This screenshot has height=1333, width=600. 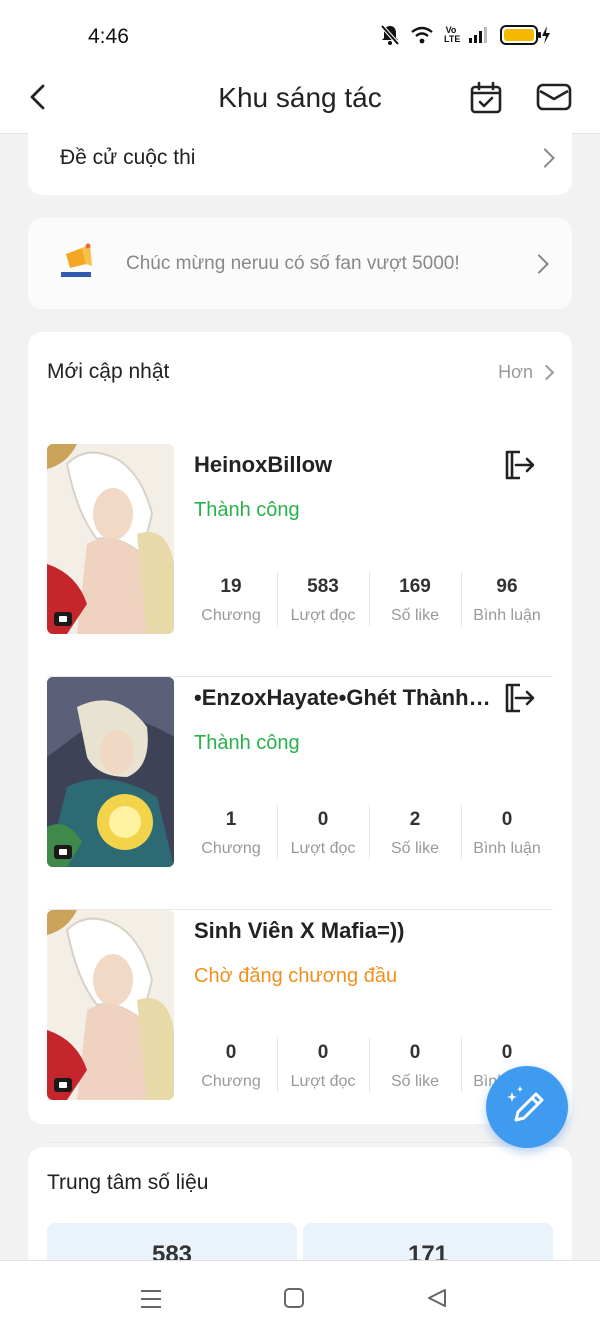 I want to click on calendar-check-icon, so click(x=486, y=98).